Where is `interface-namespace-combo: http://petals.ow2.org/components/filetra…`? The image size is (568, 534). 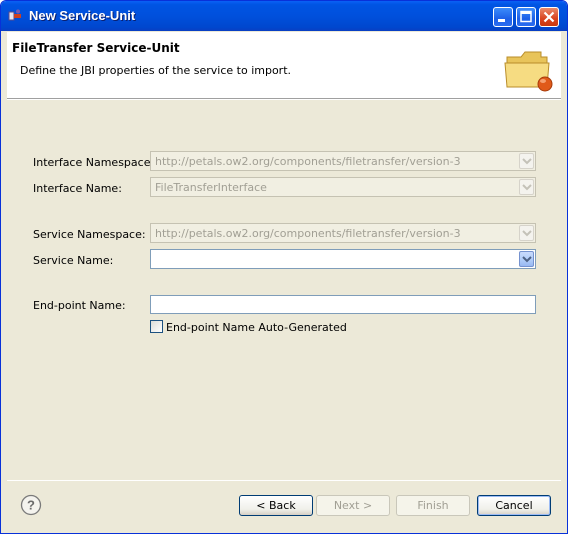
interface-namespace-combo: http://petals.ow2.org/components/filetra… is located at coordinates (343, 161).